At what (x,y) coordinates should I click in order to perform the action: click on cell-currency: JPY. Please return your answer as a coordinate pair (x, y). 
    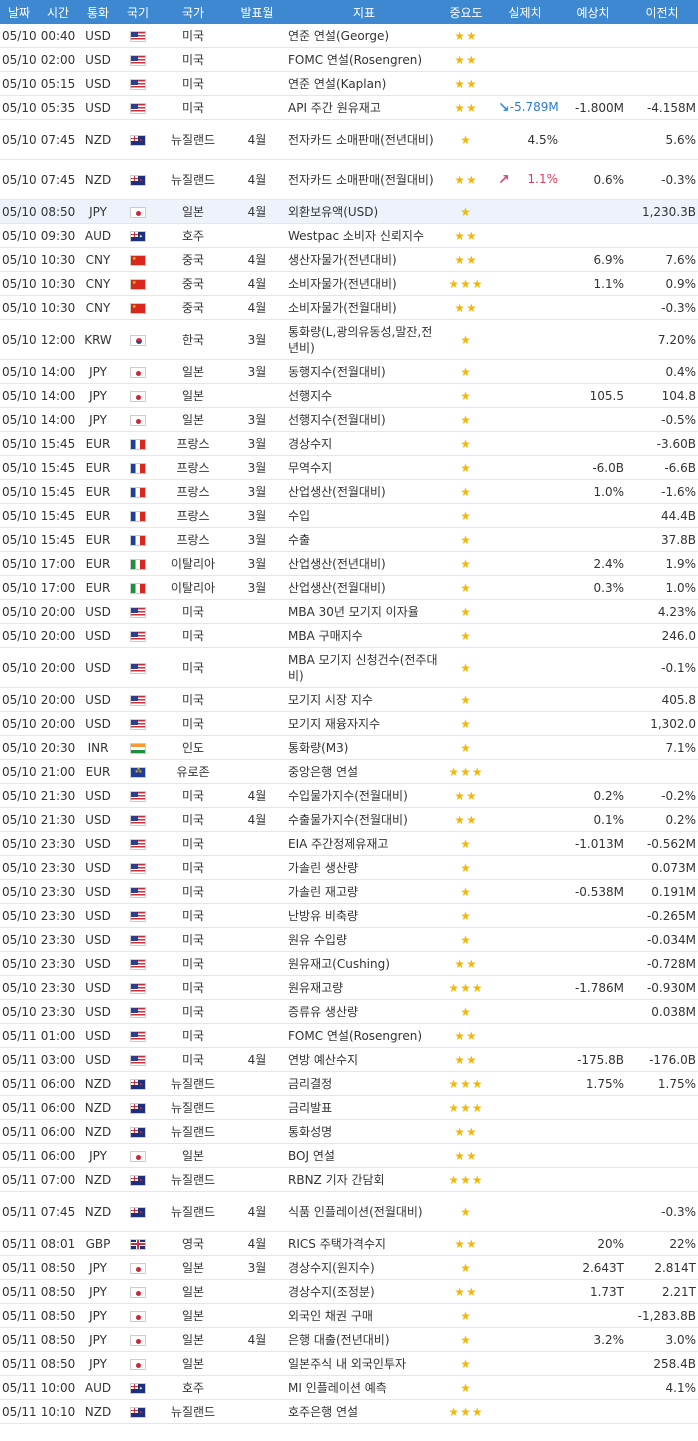
    Looking at the image, I should click on (98, 1155).